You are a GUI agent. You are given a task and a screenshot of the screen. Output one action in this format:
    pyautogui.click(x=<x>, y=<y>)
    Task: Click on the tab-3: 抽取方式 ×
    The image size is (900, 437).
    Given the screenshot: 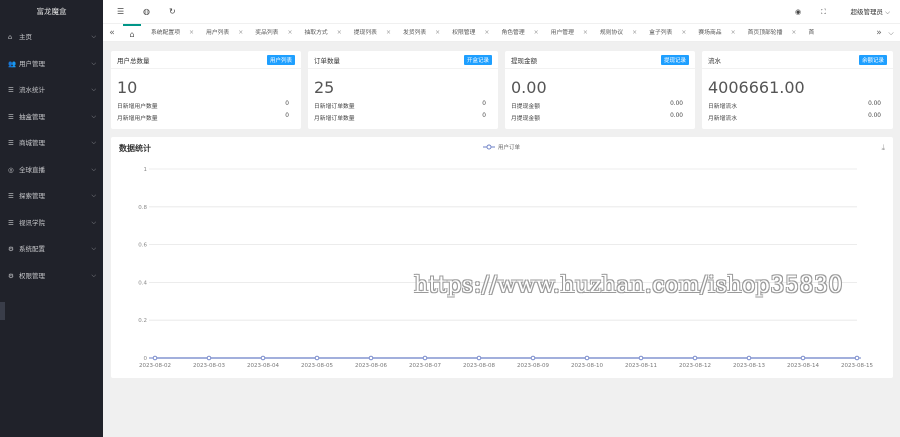 What is the action you would take?
    pyautogui.click(x=321, y=32)
    